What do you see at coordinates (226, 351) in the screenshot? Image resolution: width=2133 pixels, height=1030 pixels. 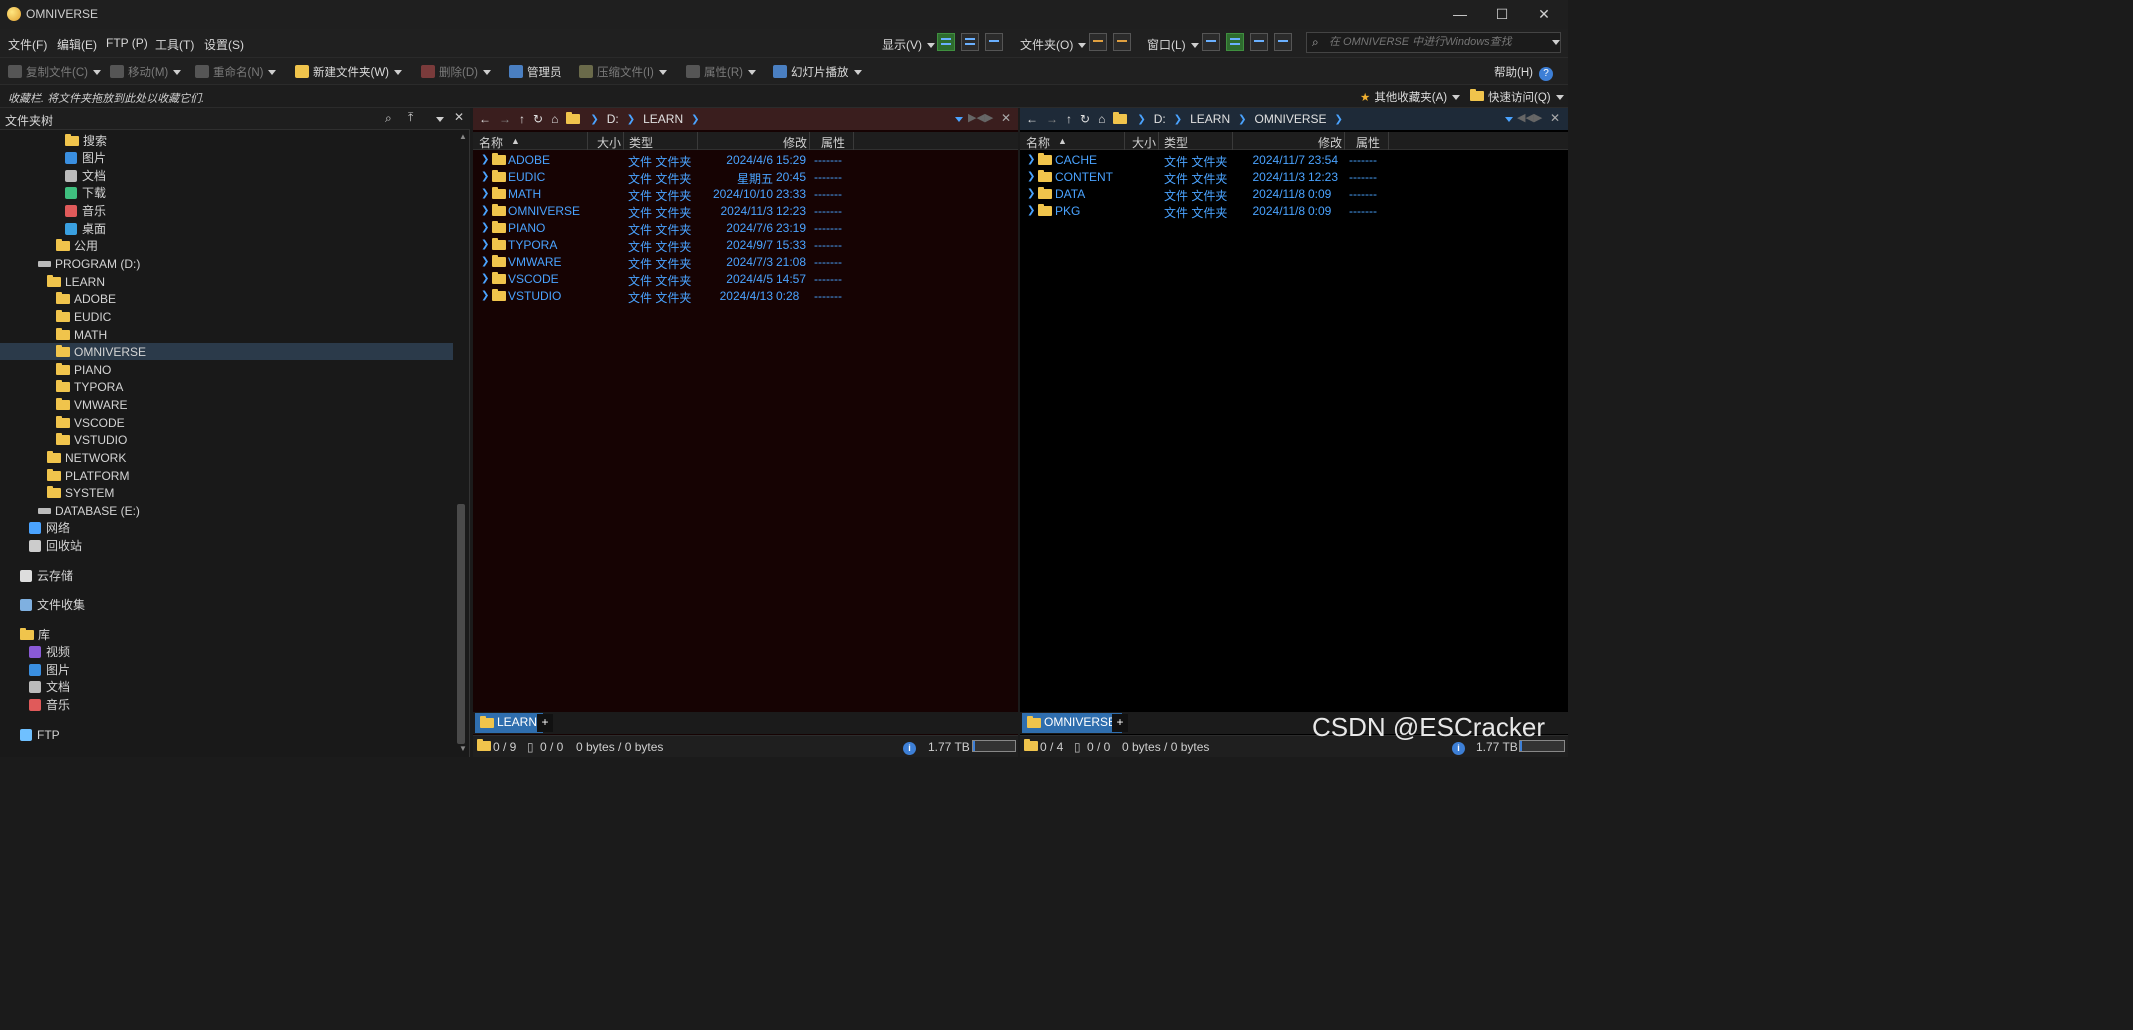 I see `tree-item: OMNIVERSE` at bounding box center [226, 351].